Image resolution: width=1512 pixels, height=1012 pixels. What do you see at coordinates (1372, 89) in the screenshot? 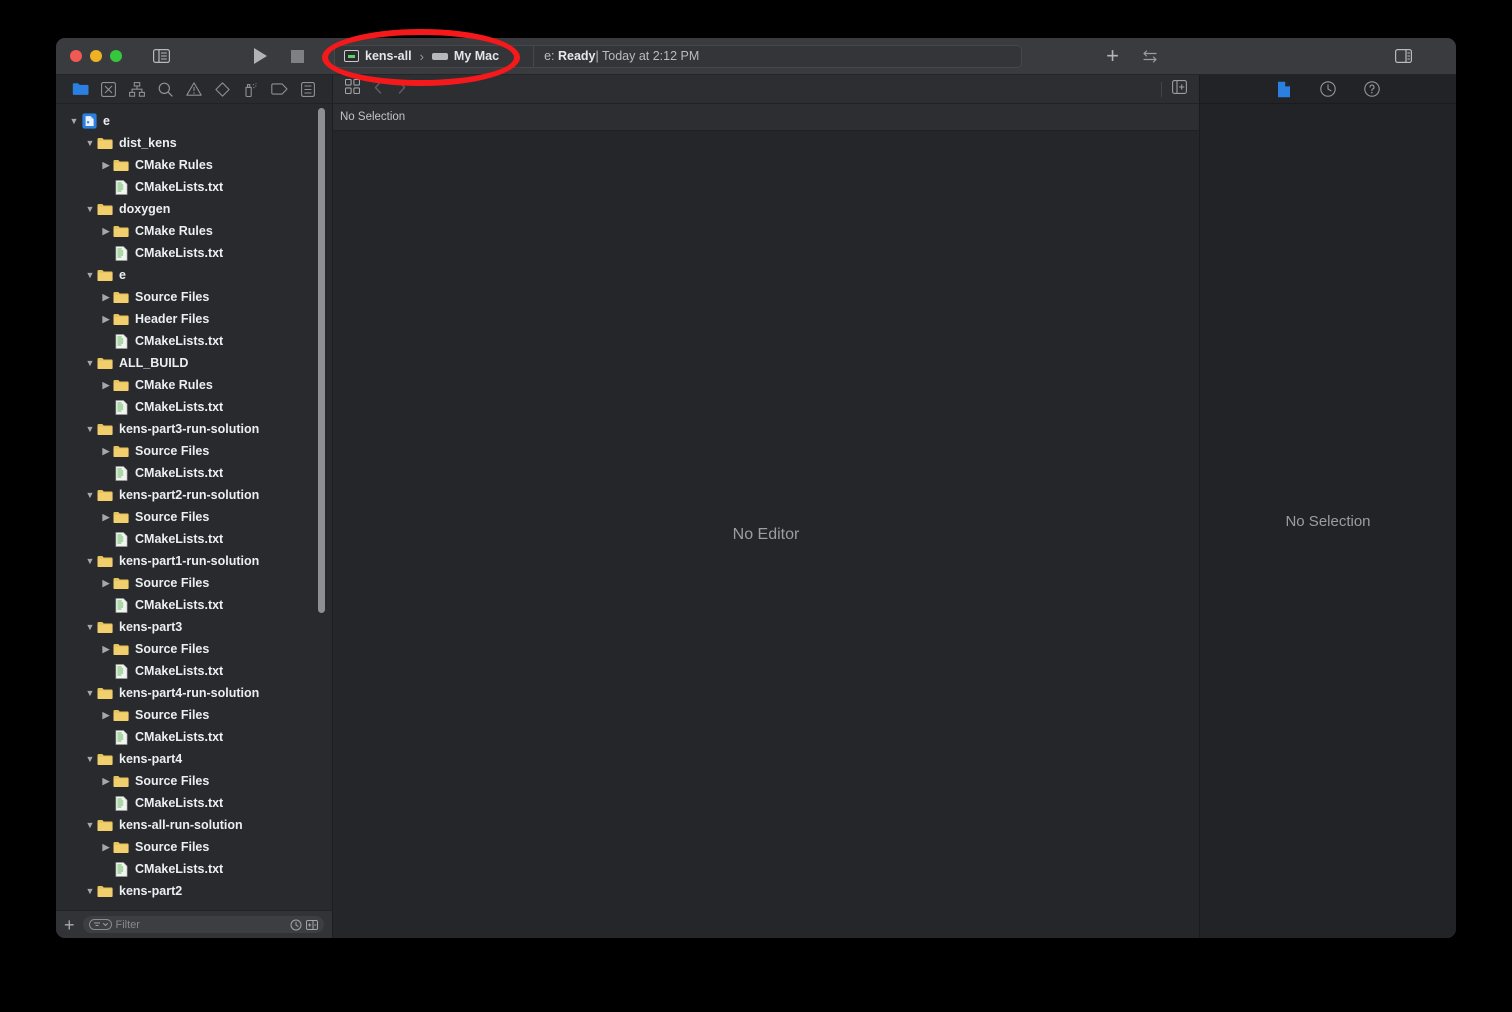
I see `quick-help-inspector` at bounding box center [1372, 89].